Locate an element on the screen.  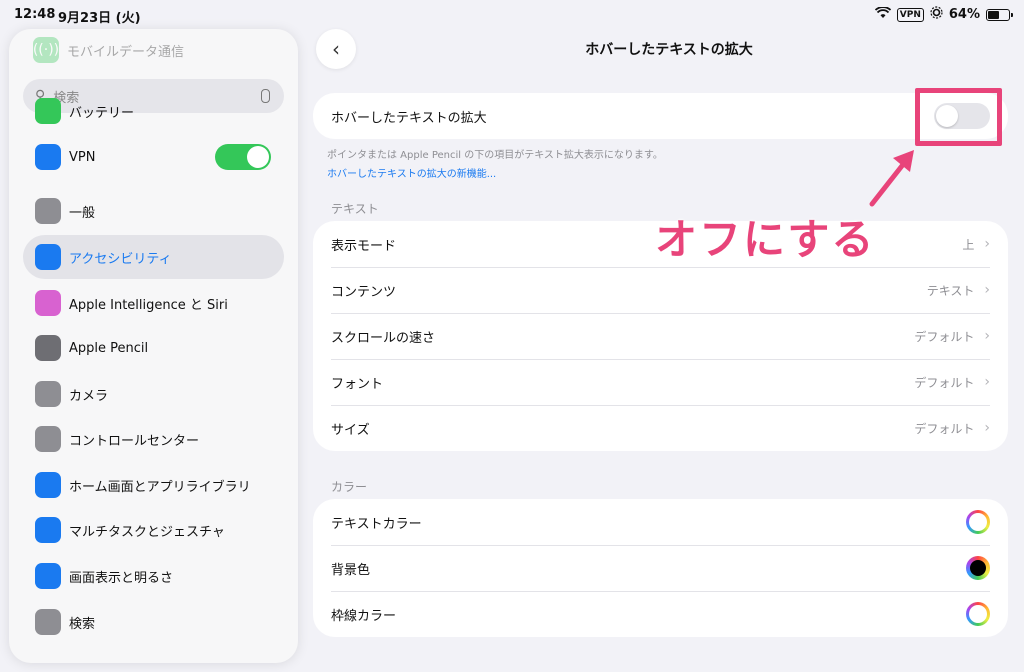
annotation-arrow is located at coordinates (891, 178).